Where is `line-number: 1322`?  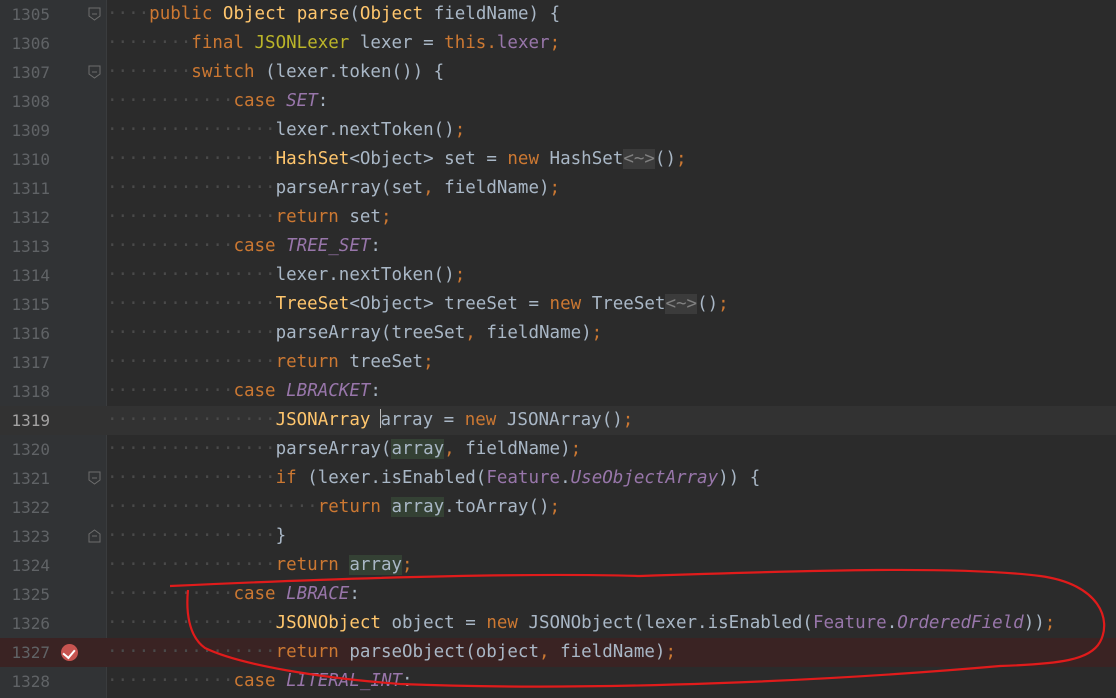
line-number: 1322 is located at coordinates (25, 507).